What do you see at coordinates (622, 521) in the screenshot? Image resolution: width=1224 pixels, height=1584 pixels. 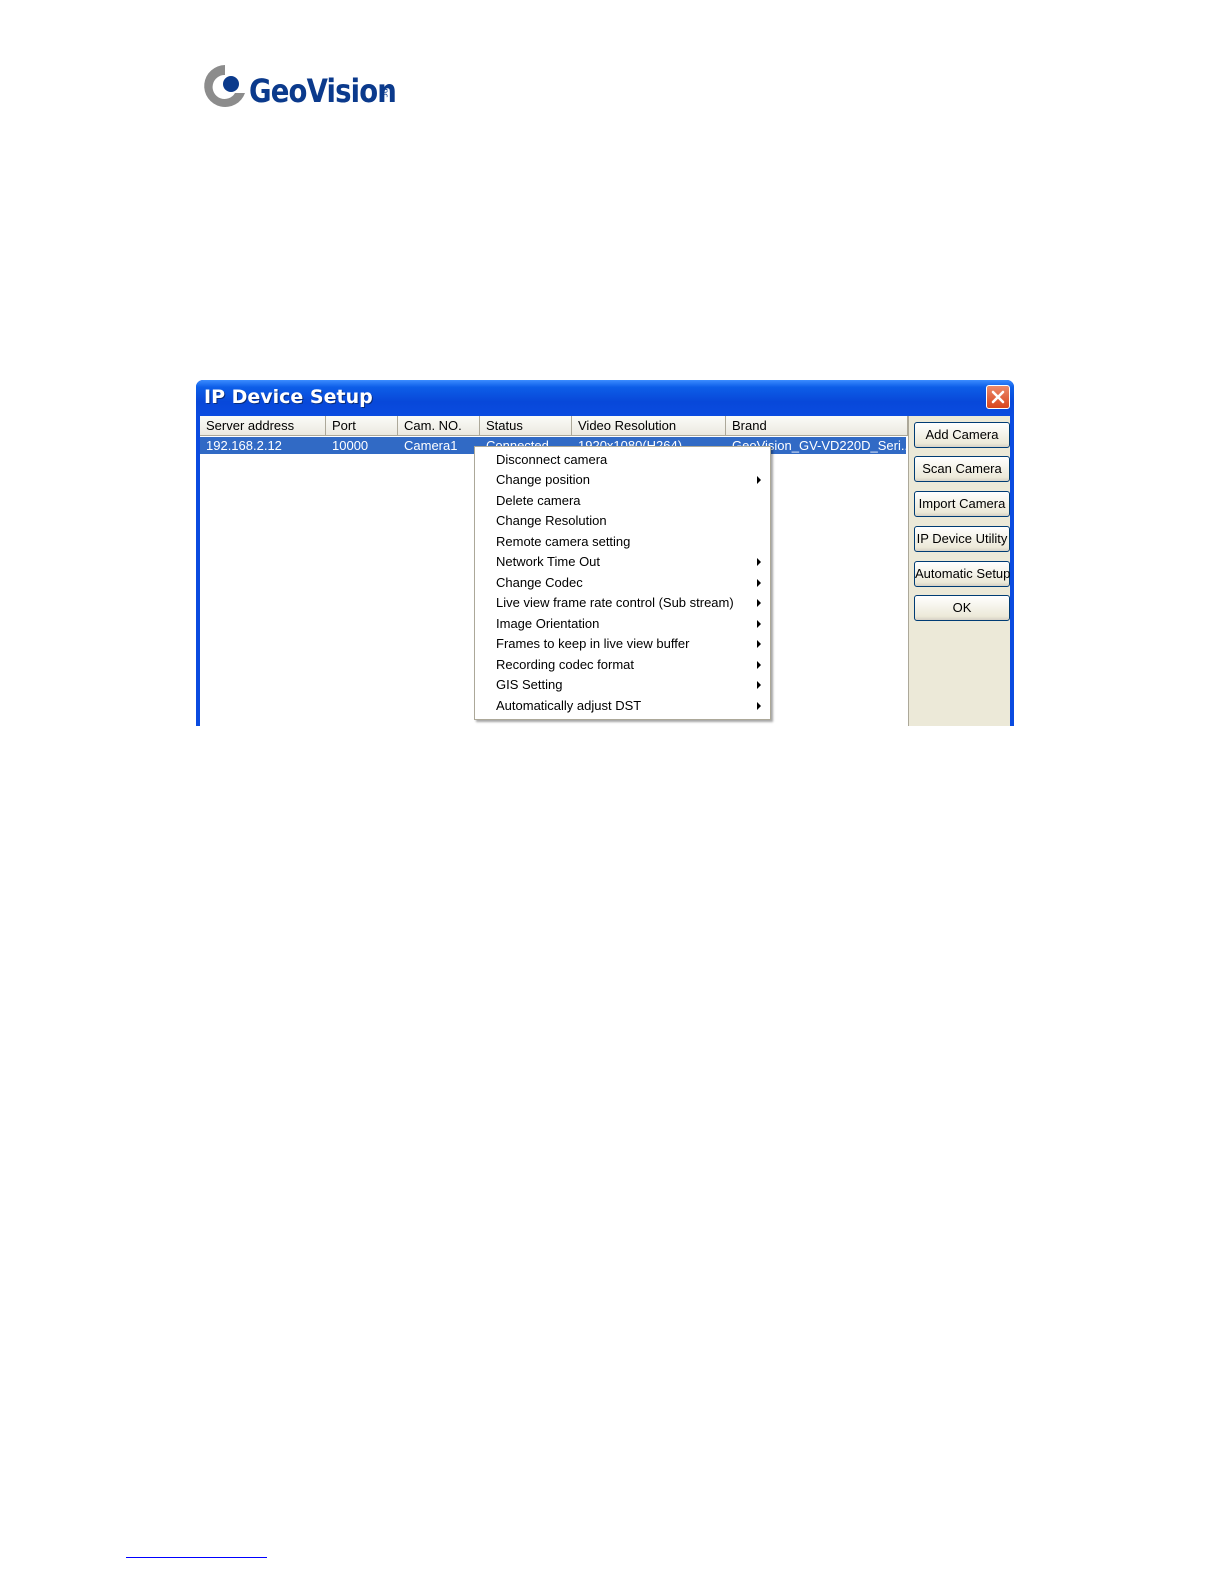 I see `menu-item-change-resolution: Change Resolution` at bounding box center [622, 521].